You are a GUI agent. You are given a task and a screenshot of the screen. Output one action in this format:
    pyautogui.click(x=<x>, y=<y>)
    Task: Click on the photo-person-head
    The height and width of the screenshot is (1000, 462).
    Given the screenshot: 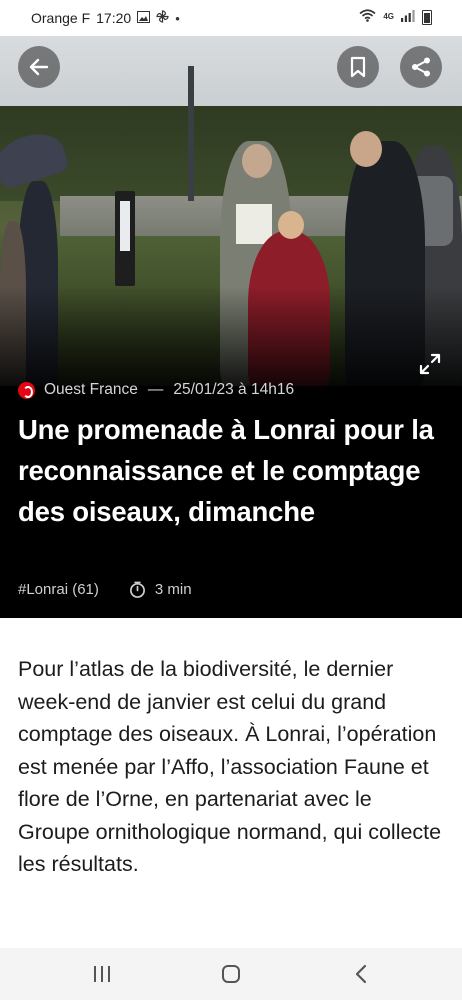 What is the action you would take?
    pyautogui.click(x=366, y=149)
    